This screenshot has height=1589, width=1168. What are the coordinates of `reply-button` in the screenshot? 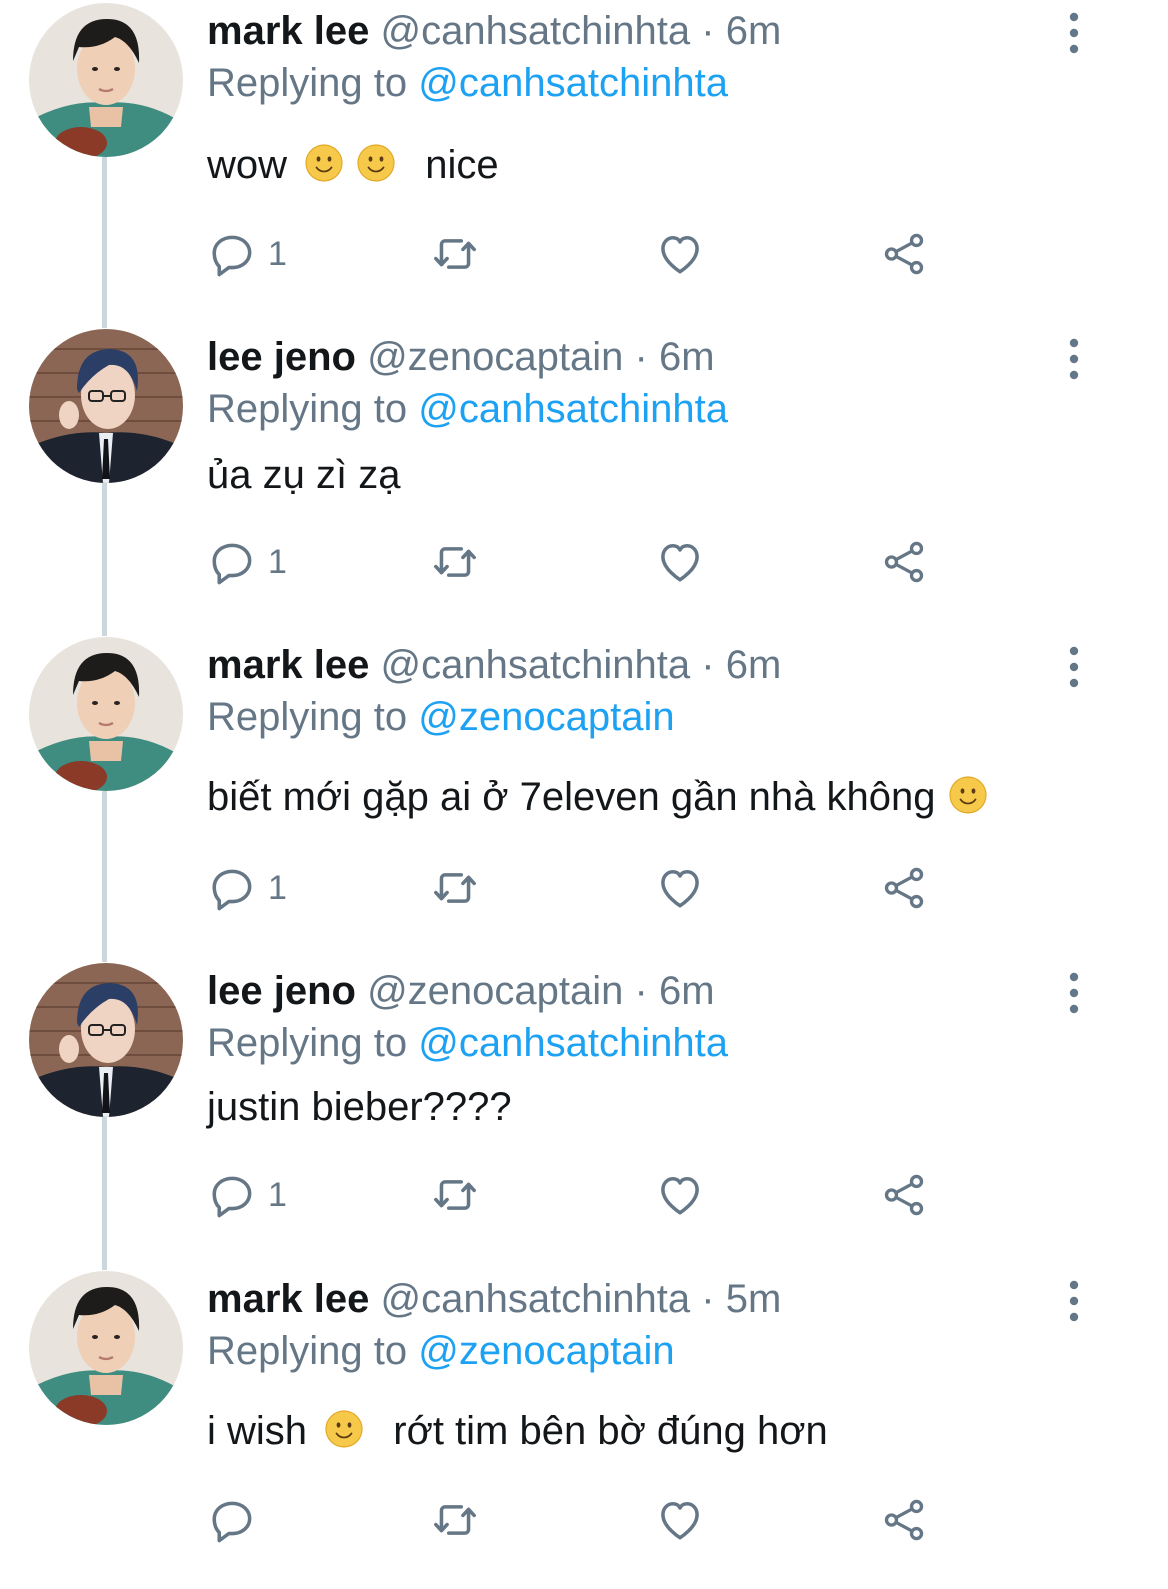 It's located at (238, 1520).